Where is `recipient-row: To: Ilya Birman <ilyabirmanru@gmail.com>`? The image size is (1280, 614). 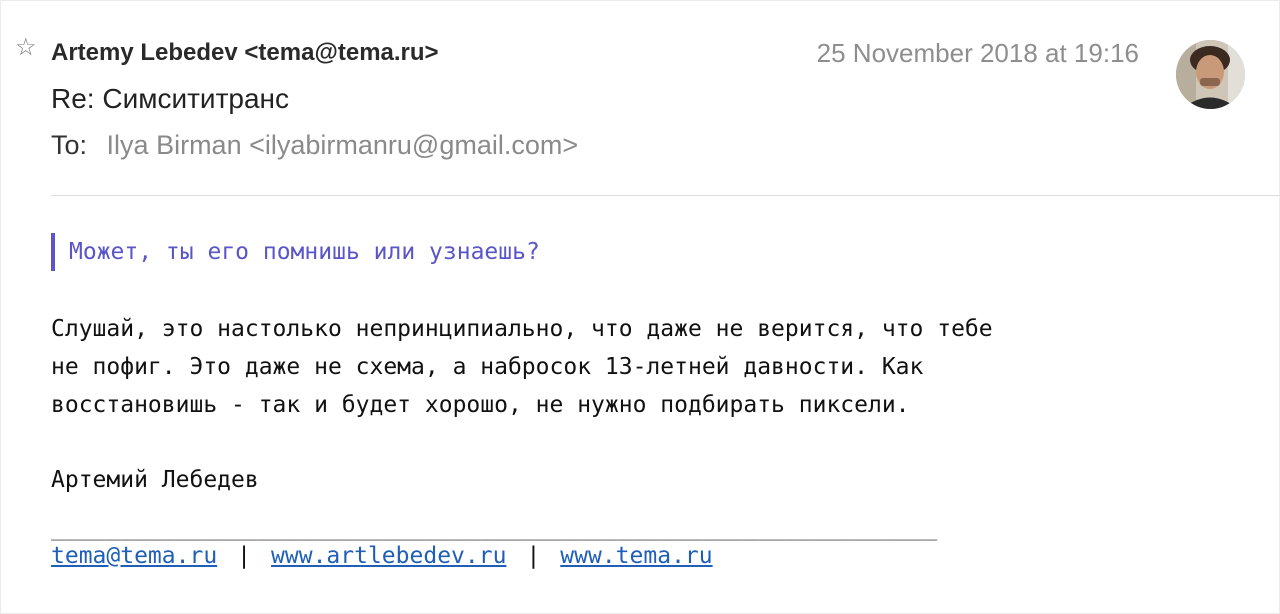
recipient-row: To: Ilya Birman <ilyabirmanru@gmail.com> is located at coordinates (314, 145).